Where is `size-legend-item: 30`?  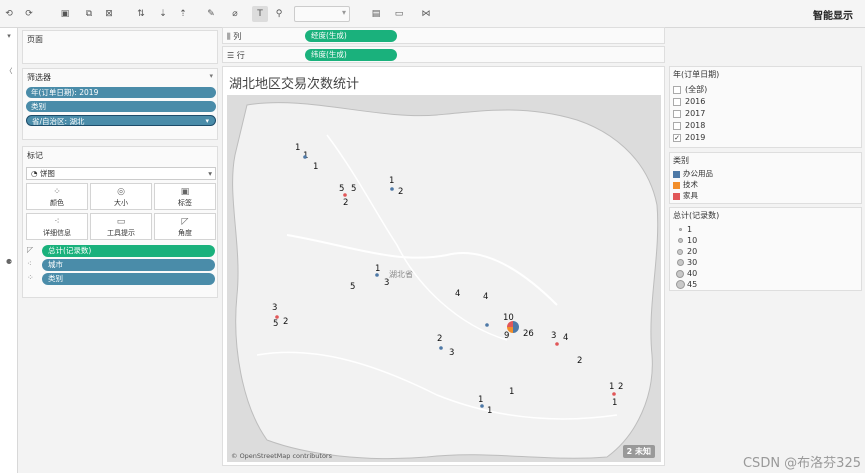
size-legend-item: 30 is located at coordinates (685, 262).